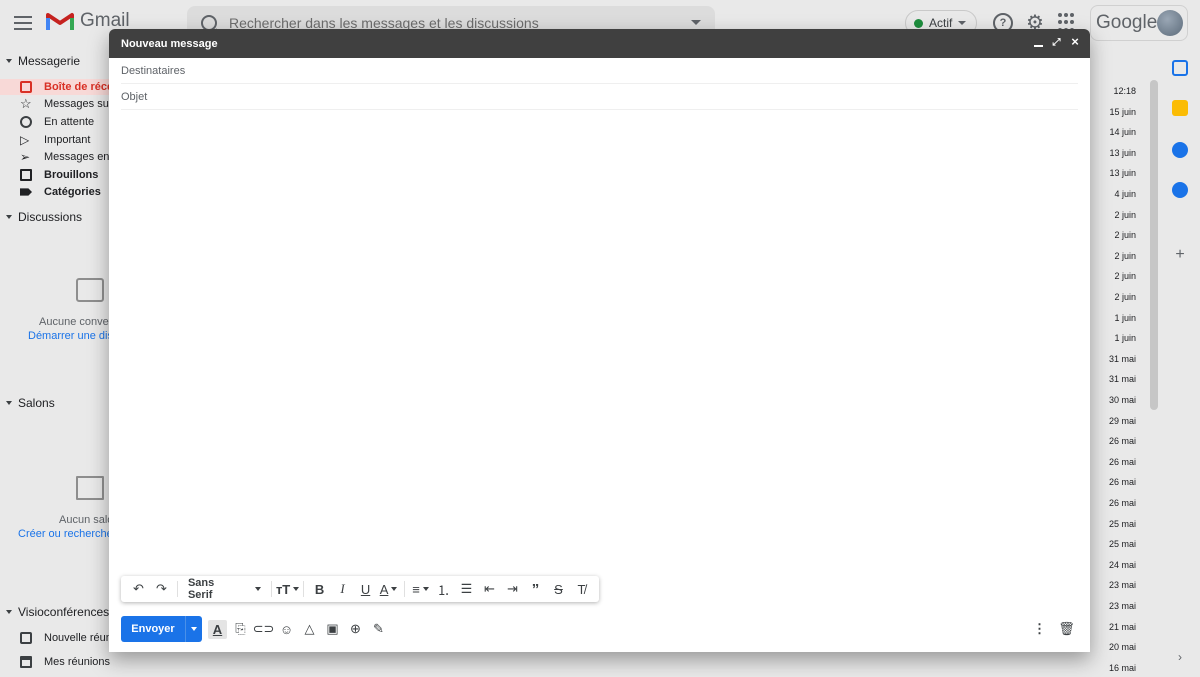 This screenshot has height=677, width=1200. What do you see at coordinates (355, 629) in the screenshot?
I see `confidential-mode-icon: ⊕` at bounding box center [355, 629].